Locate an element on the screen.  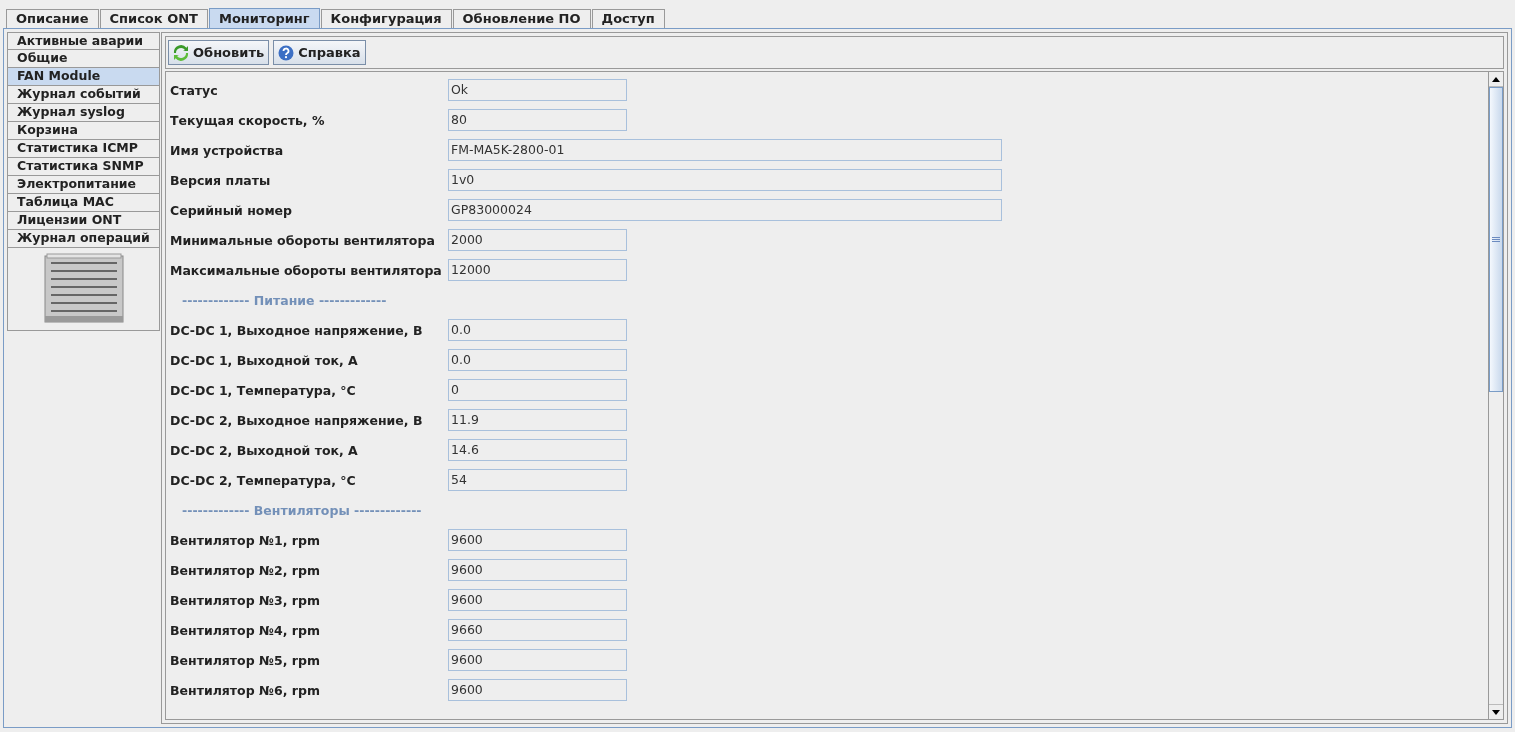
field-label: DC-DC 1, Температура, °C is located at coordinates (263, 391).